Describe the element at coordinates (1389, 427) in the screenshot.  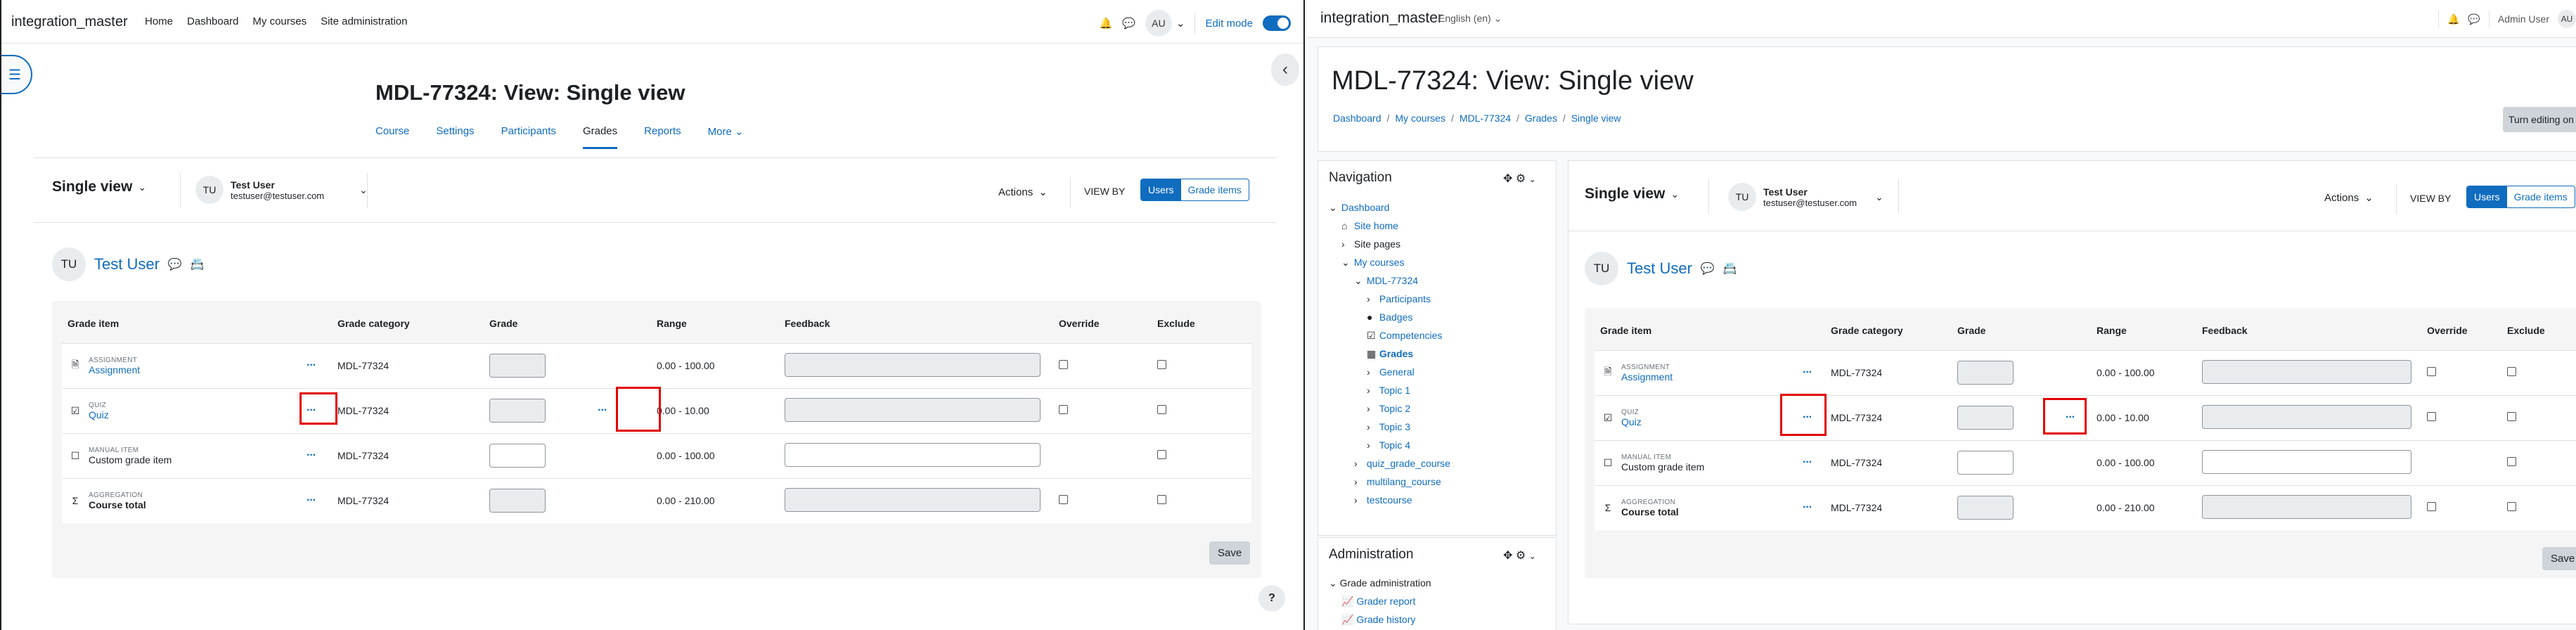
I see `tree-item: › Topic 3` at that location.